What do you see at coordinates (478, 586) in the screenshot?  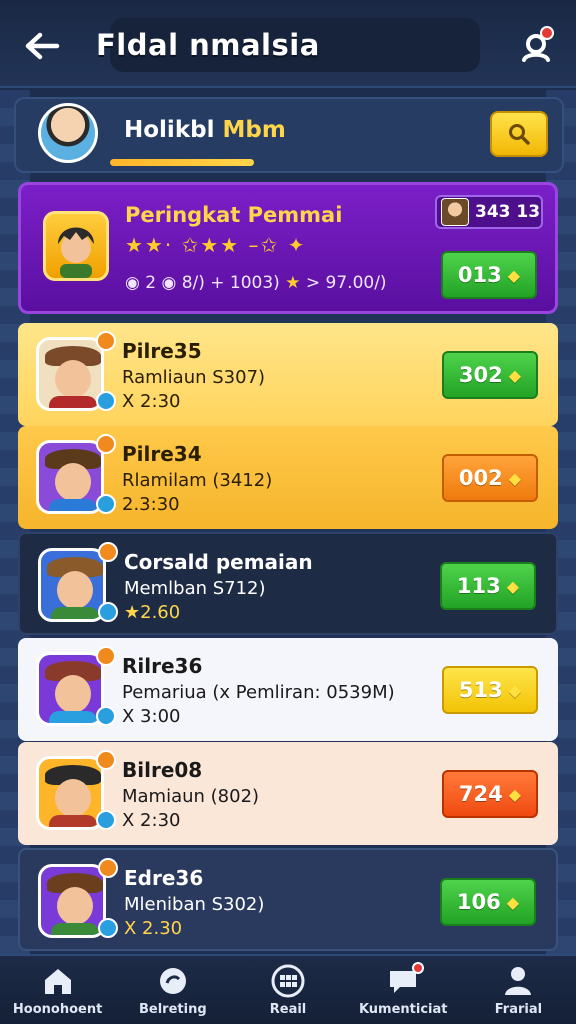 I see `player-action-label: 113` at bounding box center [478, 586].